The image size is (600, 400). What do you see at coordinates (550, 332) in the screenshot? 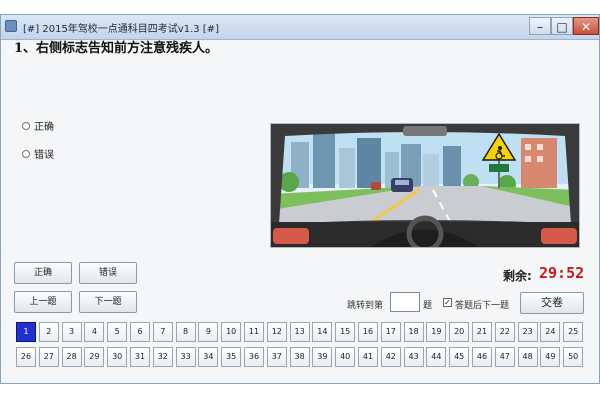
I see `question-number-button: 24` at bounding box center [550, 332].